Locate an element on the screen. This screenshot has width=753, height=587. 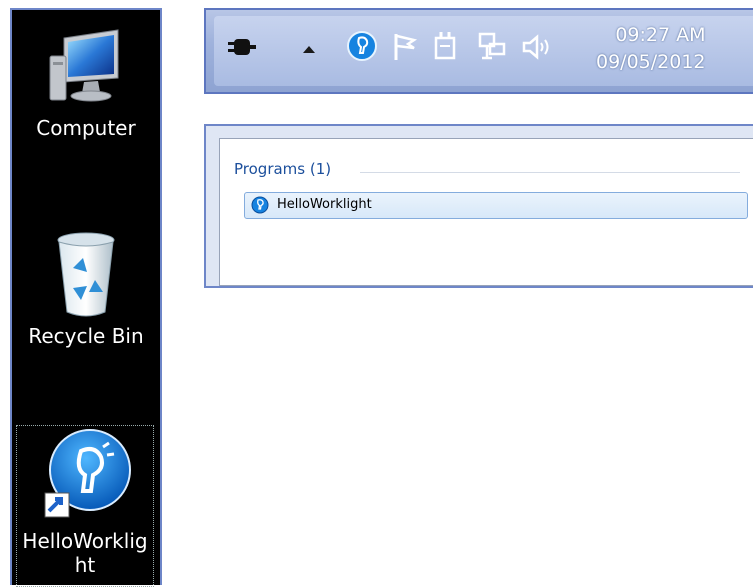
search-result-label: HelloWorklight is located at coordinates (324, 204).